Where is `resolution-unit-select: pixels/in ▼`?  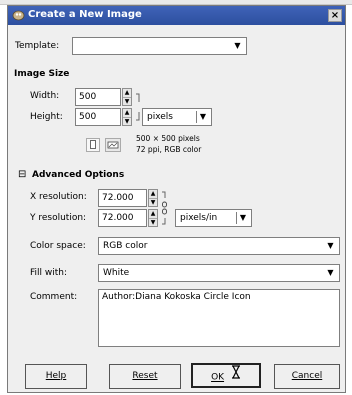 resolution-unit-select: pixels/in ▼ is located at coordinates (213, 218).